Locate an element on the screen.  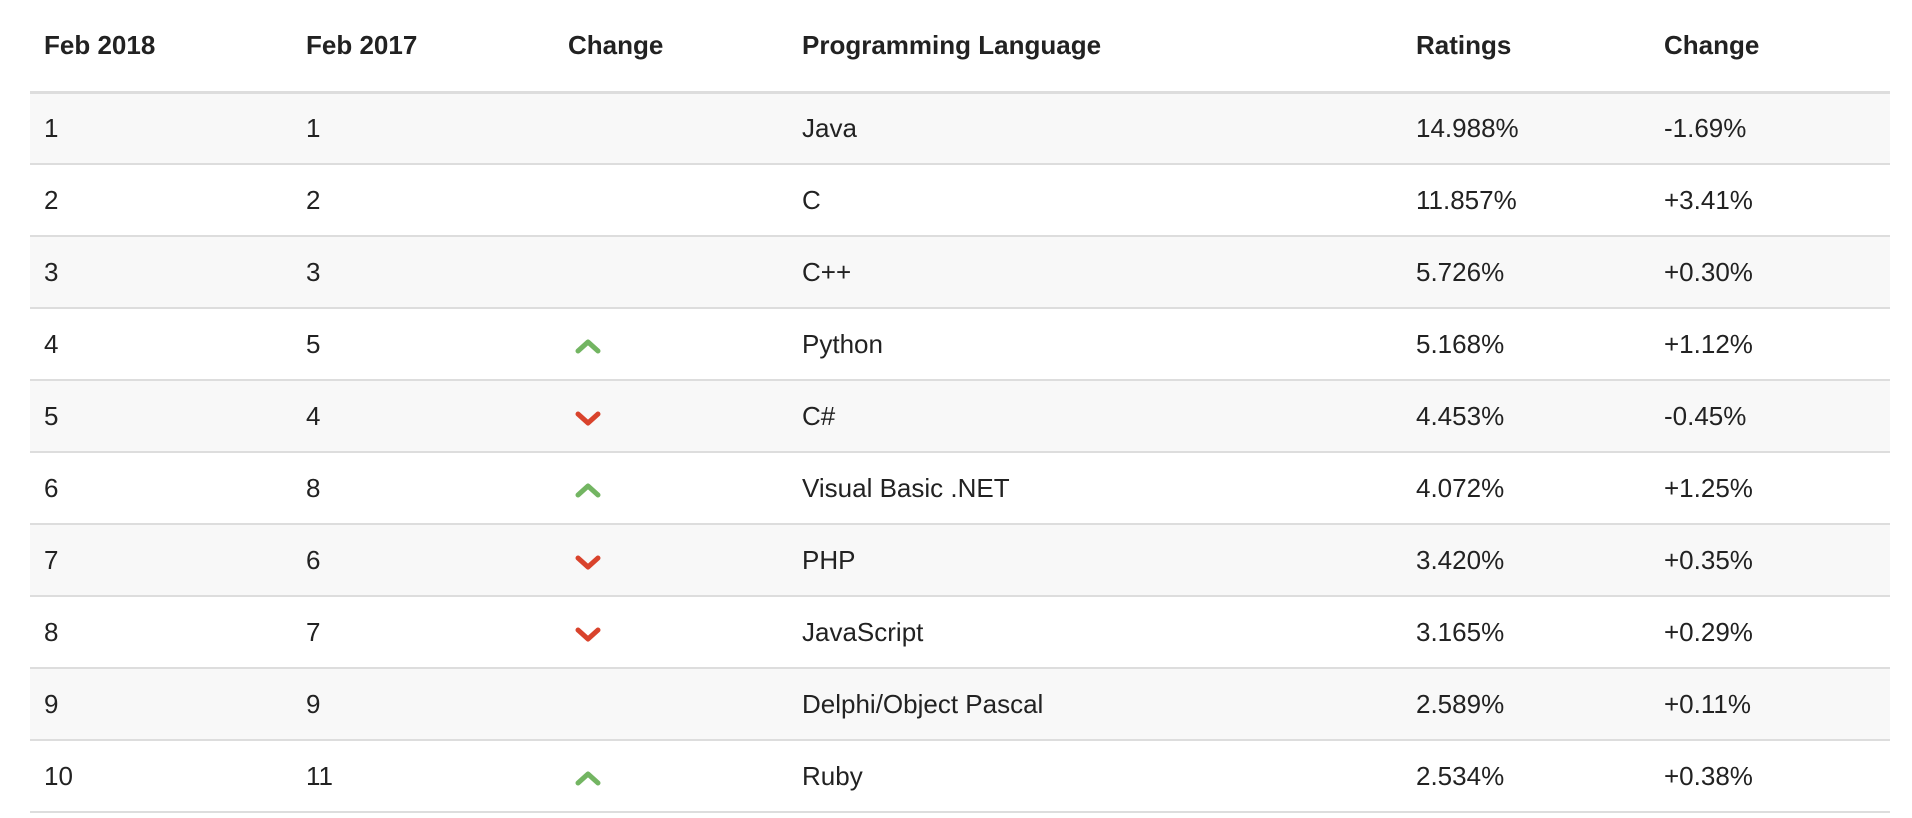
cell-change: -1.69% is located at coordinates (1770, 128).